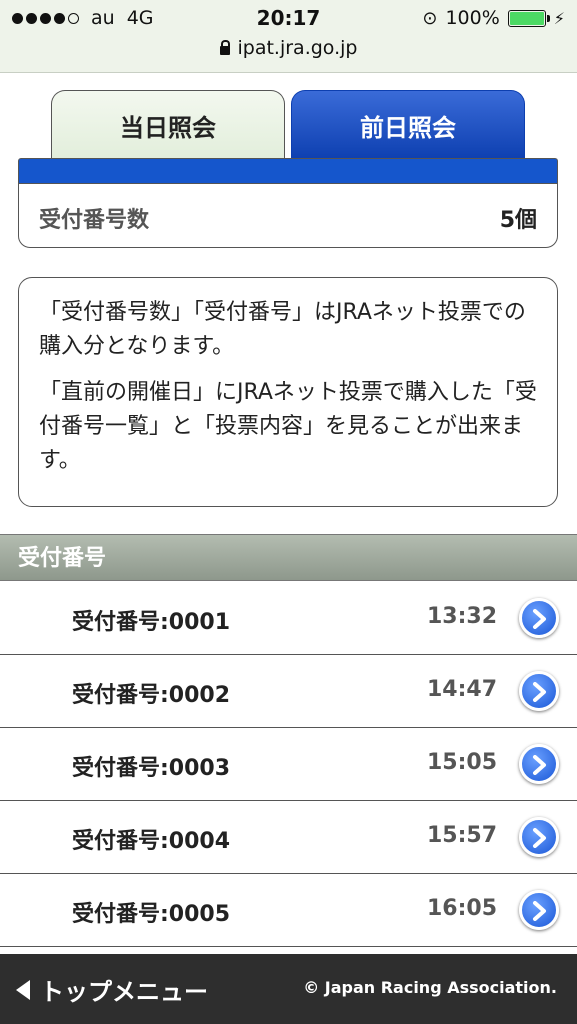  Describe the element at coordinates (430, 987) in the screenshot. I see `copyright-text: © Japan Racing Association.` at that location.